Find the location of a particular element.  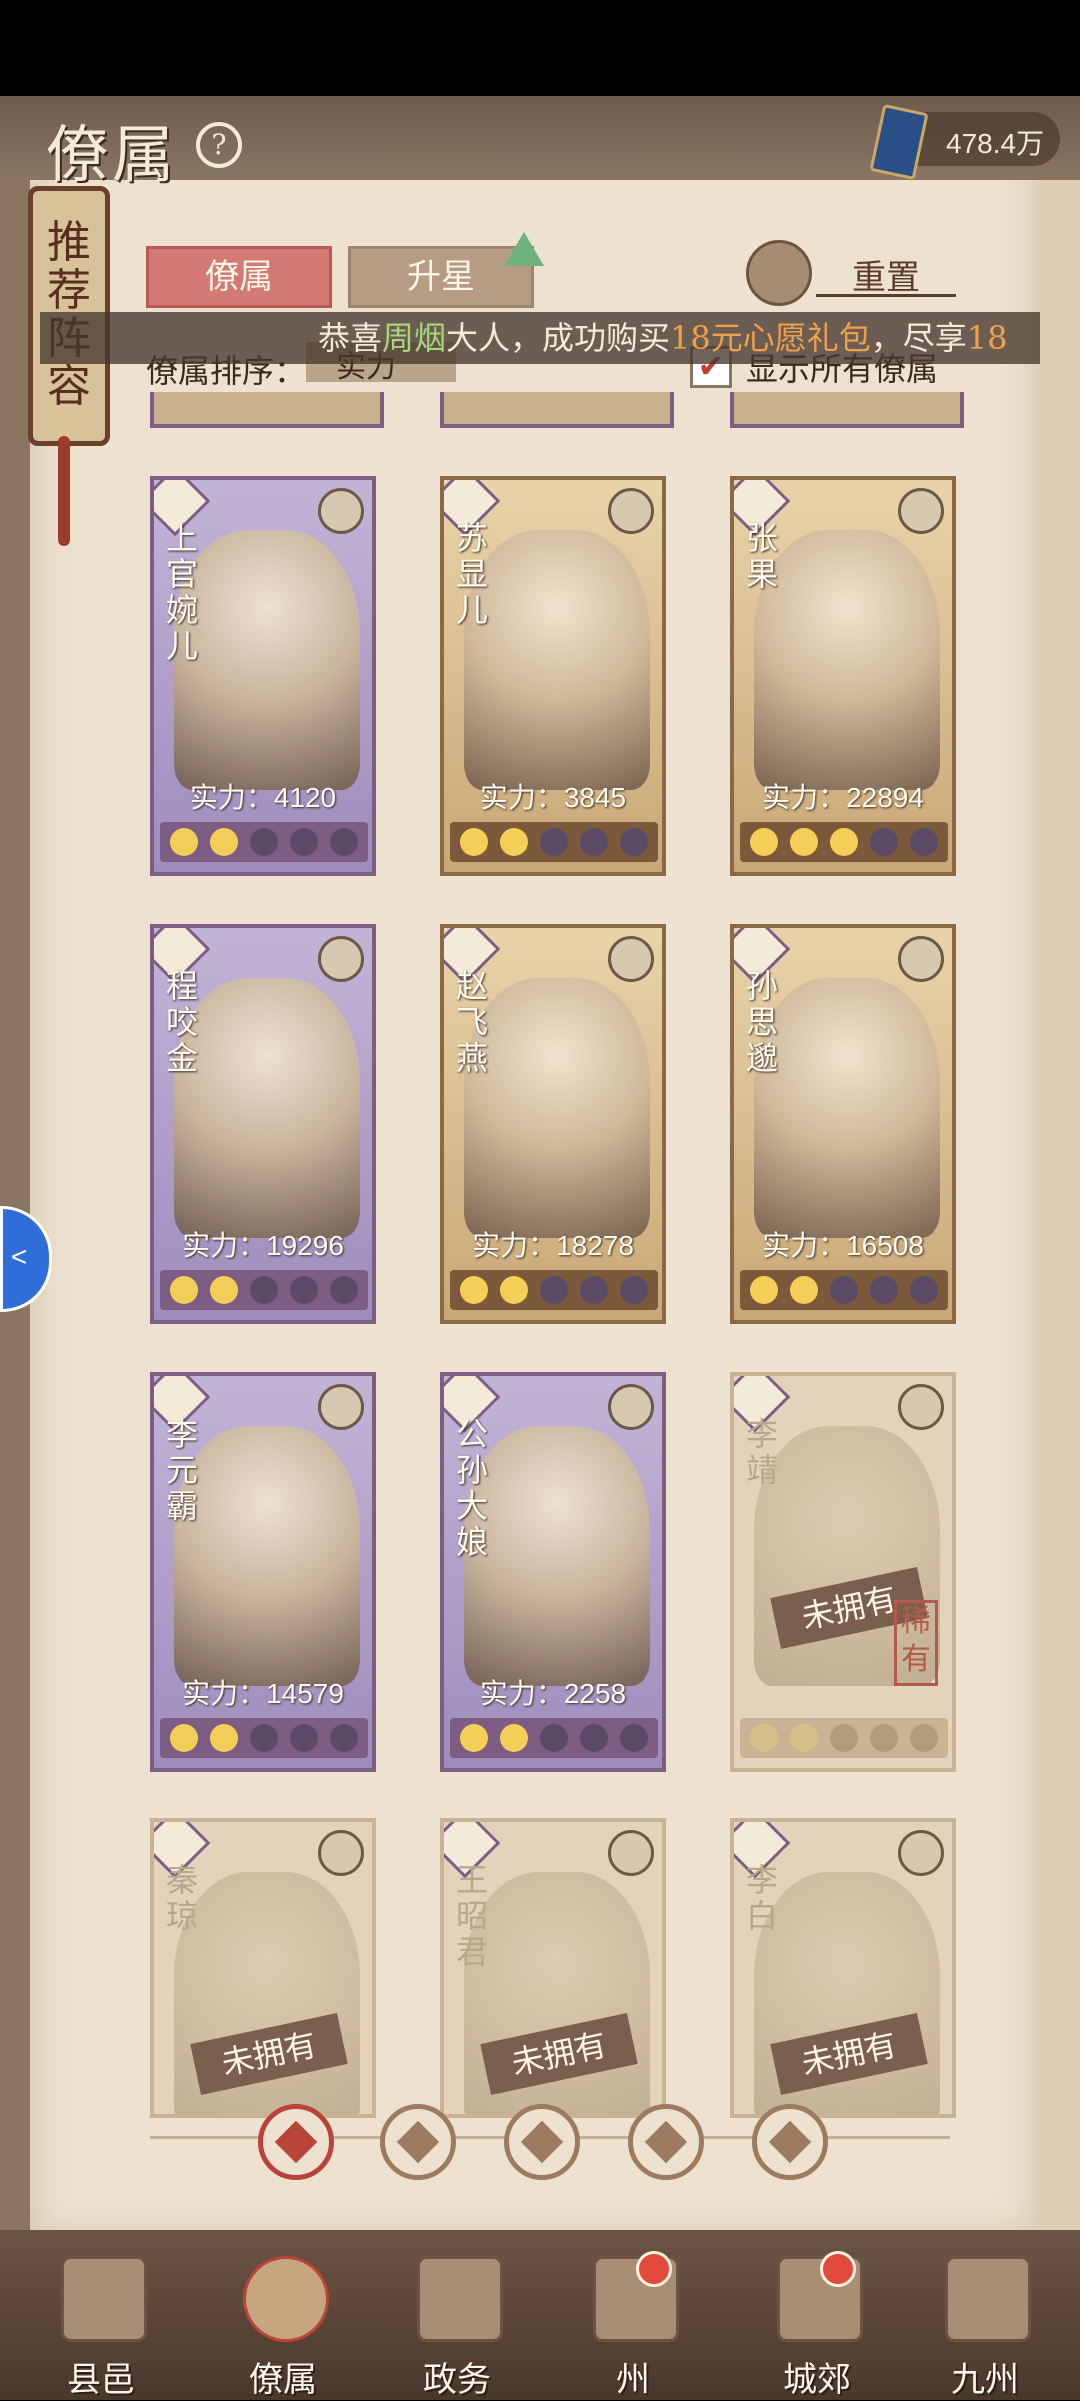

reset-icon is located at coordinates (779, 273).